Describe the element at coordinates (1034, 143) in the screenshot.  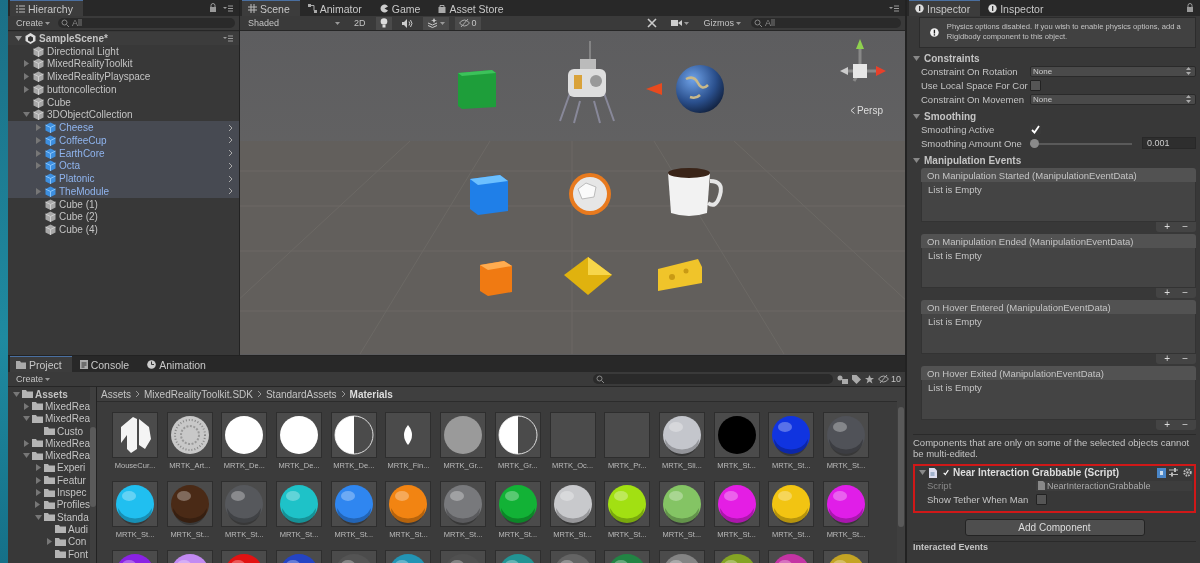
I see `slider-thumb` at that location.